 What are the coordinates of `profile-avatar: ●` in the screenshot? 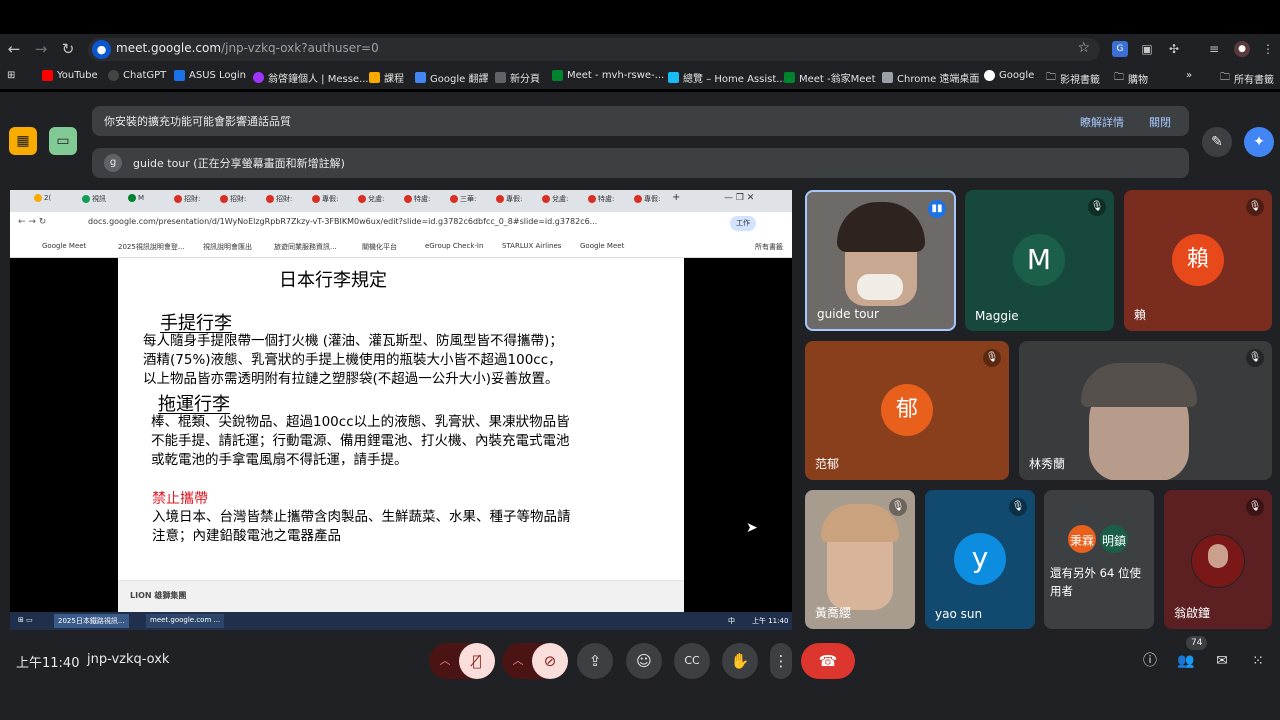 It's located at (1242, 49).